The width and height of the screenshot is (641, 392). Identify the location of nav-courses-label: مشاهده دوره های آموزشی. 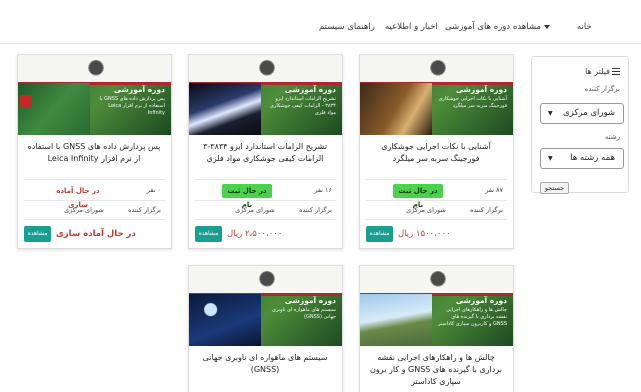
(493, 27).